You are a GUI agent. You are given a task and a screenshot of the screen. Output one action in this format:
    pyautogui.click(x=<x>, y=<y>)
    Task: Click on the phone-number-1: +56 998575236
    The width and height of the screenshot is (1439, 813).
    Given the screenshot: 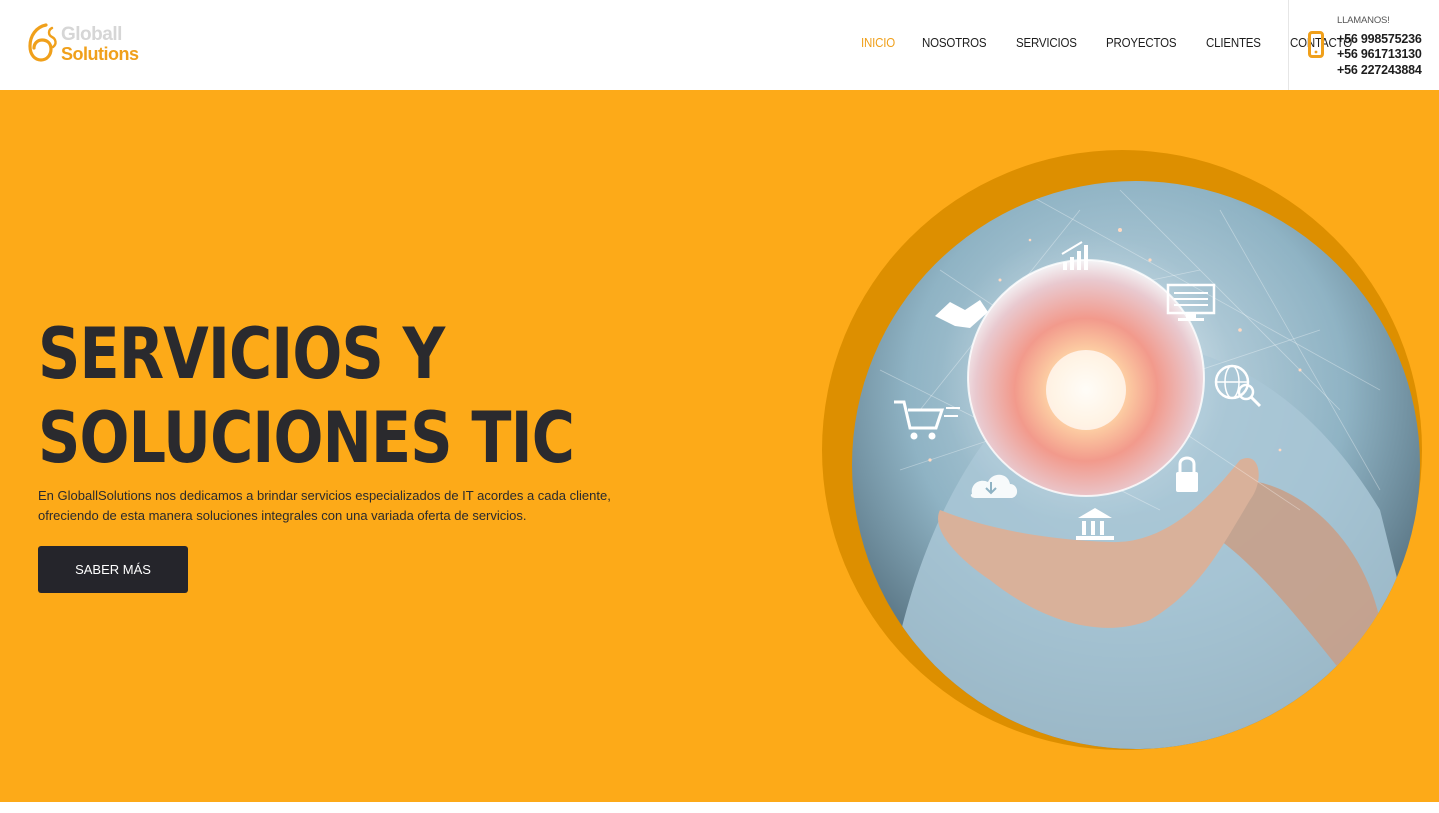 What is the action you would take?
    pyautogui.click(x=1379, y=39)
    